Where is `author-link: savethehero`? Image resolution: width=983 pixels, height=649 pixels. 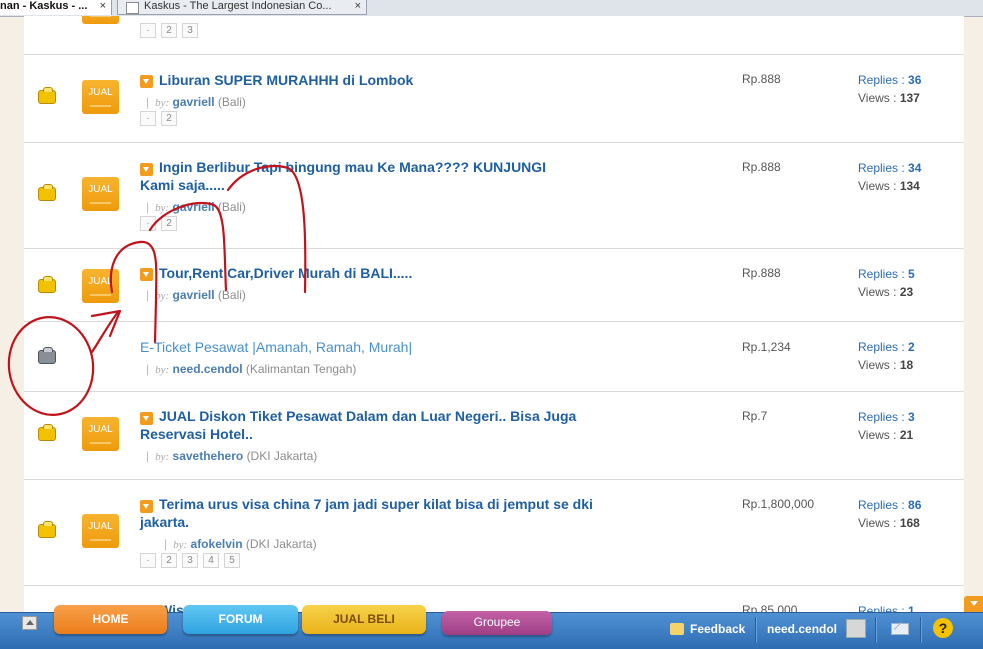 author-link: savethehero is located at coordinates (208, 456).